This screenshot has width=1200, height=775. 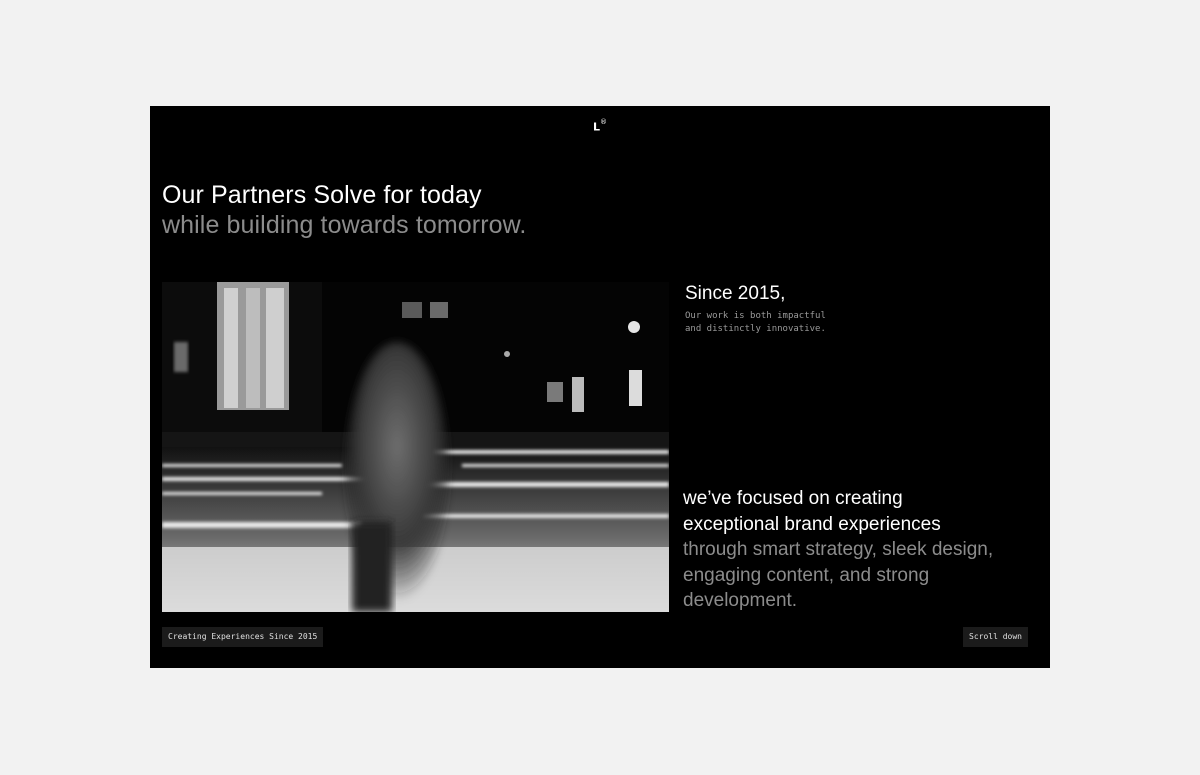 I want to click on focus-muted-line: development., so click(x=740, y=600).